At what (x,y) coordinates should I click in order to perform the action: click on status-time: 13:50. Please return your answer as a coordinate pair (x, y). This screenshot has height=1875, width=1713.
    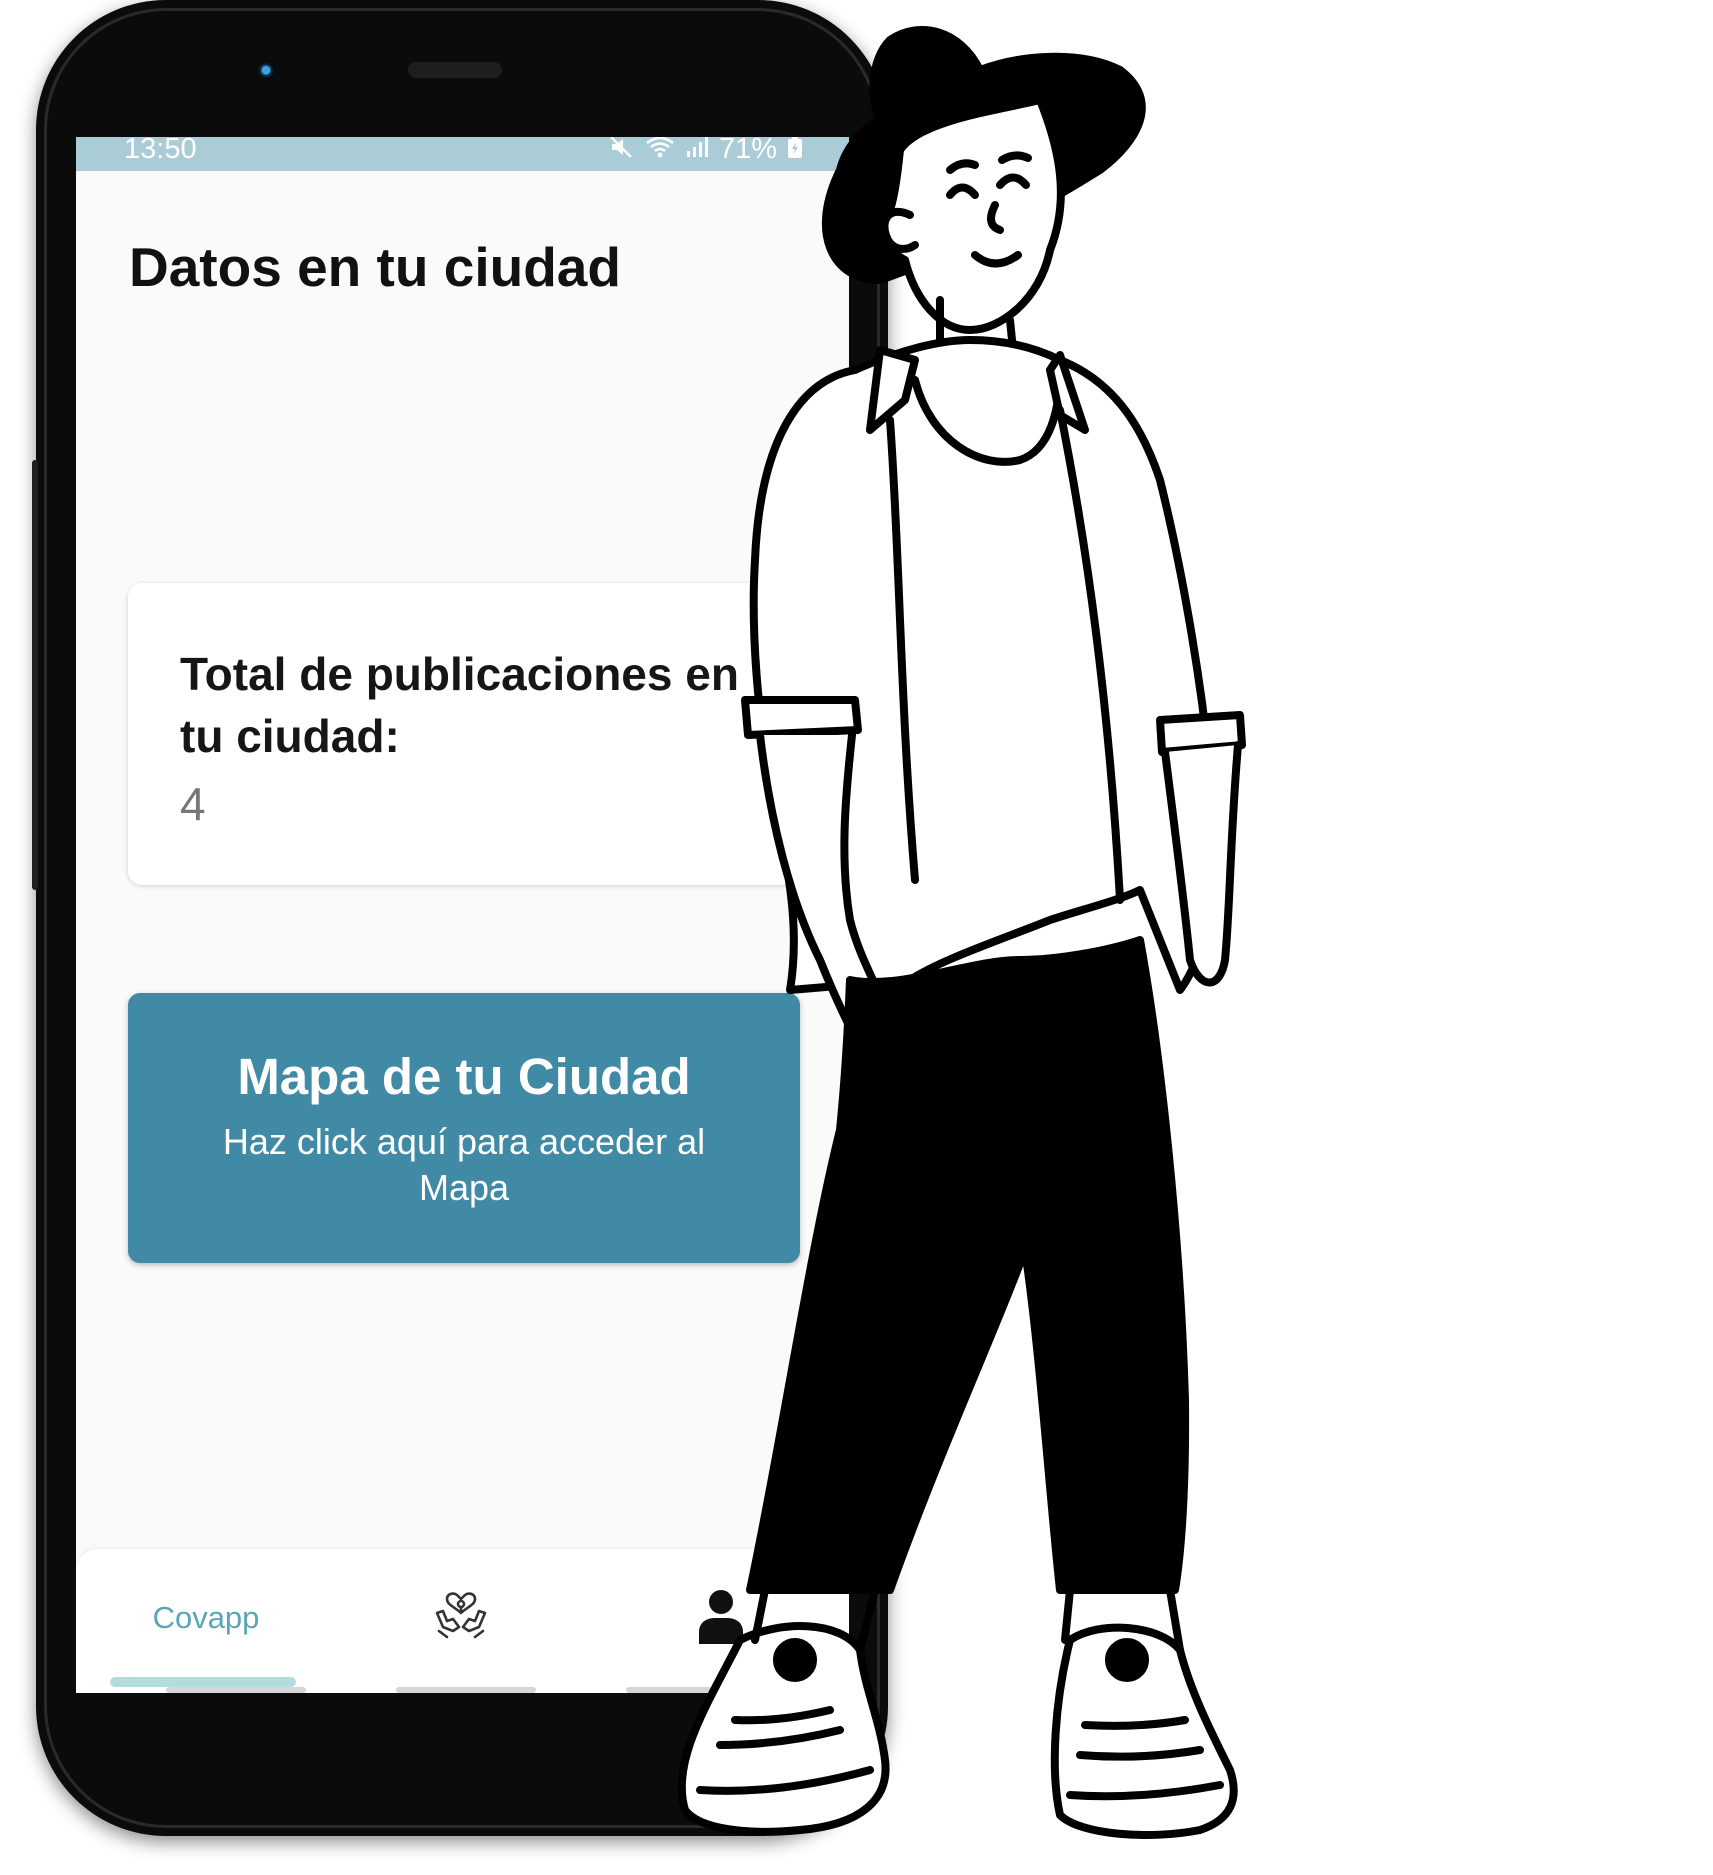
    Looking at the image, I should click on (160, 151).